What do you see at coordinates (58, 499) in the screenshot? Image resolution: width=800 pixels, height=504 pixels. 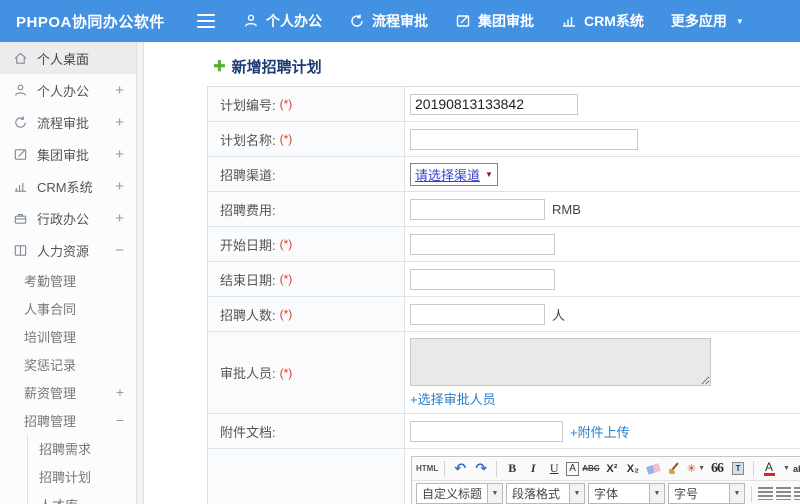 I see `sidebar-subitem-label: 人才库` at bounding box center [58, 499].